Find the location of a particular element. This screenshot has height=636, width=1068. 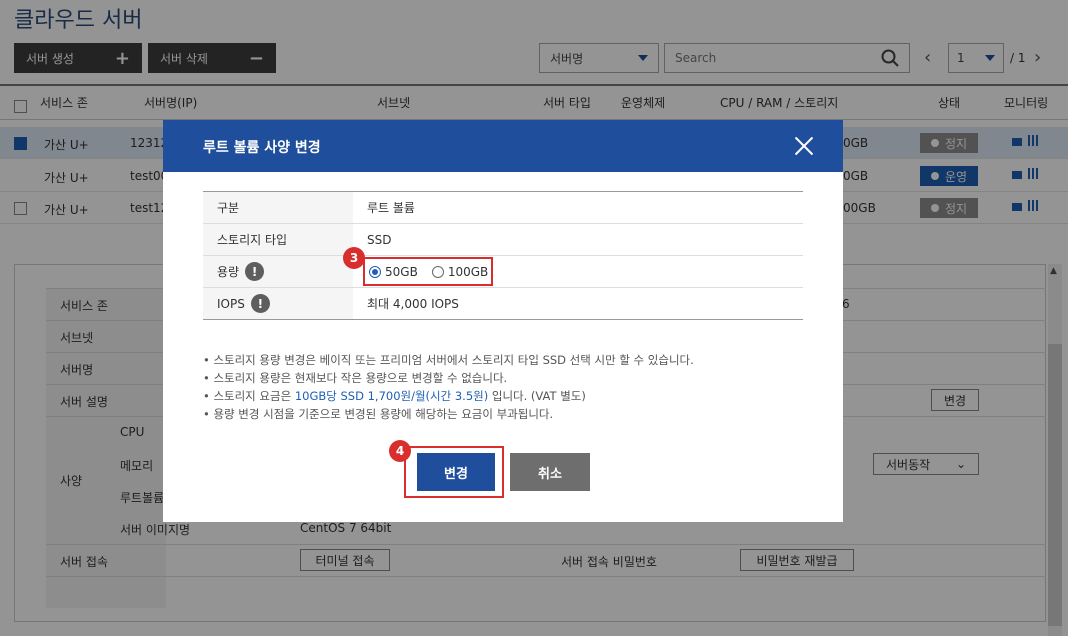

note-item: • 용량 변경 시점을 기준으로 변경된 용량에 해당하는 요금이 부과됩니다. is located at coordinates (378, 414).